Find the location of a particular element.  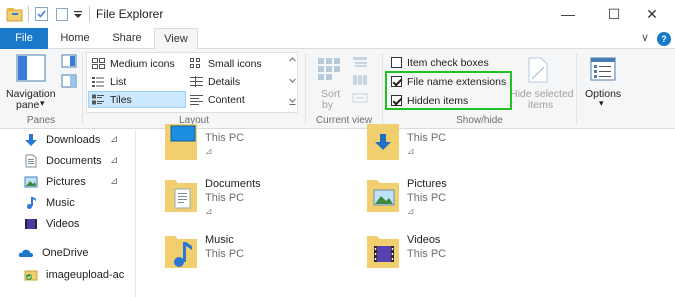

medium-icons-icon is located at coordinates (98, 63).